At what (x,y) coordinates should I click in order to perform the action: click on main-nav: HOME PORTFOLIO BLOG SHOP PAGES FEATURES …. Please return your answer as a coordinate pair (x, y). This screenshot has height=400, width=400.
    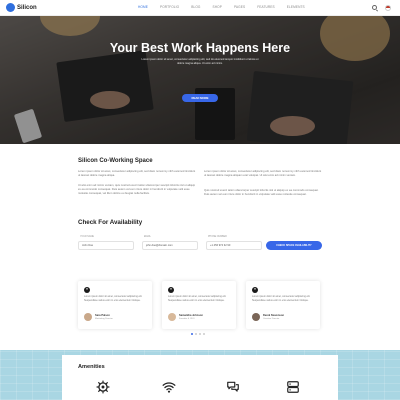
    Looking at the image, I should click on (221, 7).